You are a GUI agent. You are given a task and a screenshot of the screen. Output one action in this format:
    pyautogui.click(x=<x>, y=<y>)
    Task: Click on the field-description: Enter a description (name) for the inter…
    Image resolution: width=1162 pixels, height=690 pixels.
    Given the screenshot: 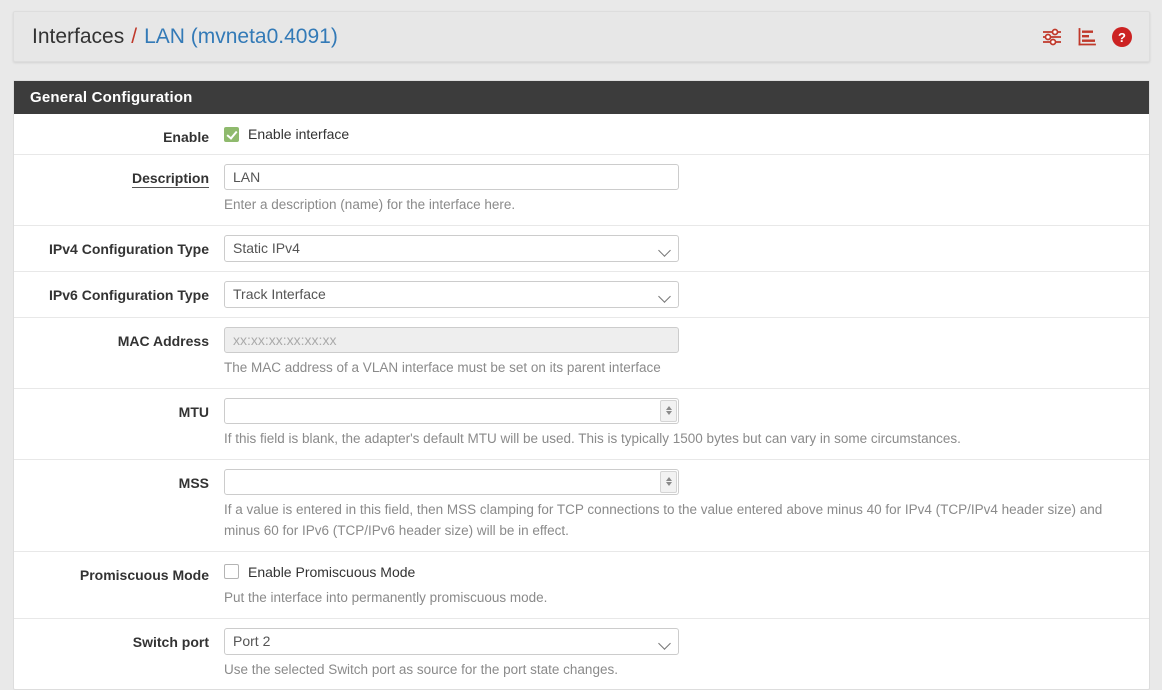 What is the action you would take?
    pyautogui.click(x=679, y=190)
    